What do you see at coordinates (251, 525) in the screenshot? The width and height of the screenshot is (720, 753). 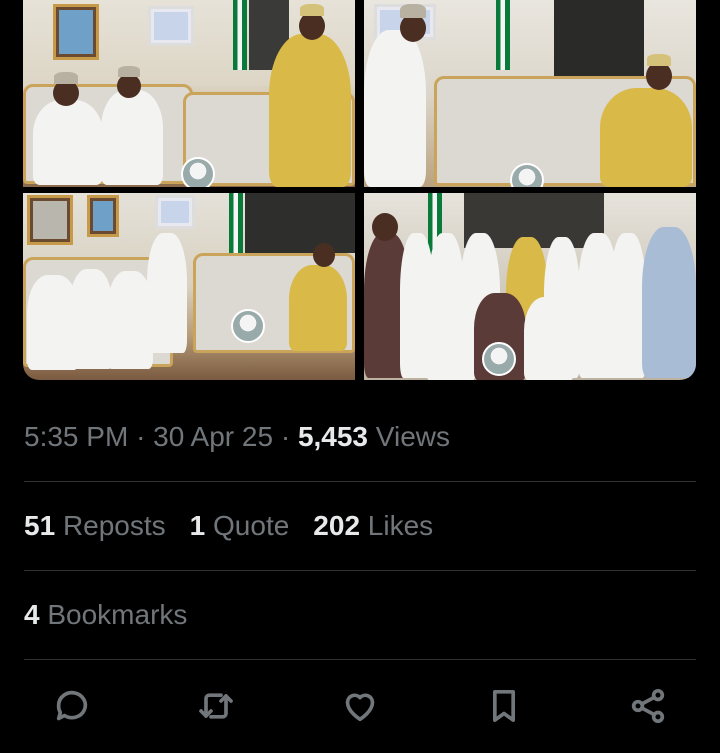 I see `quotes-label: Quote` at bounding box center [251, 525].